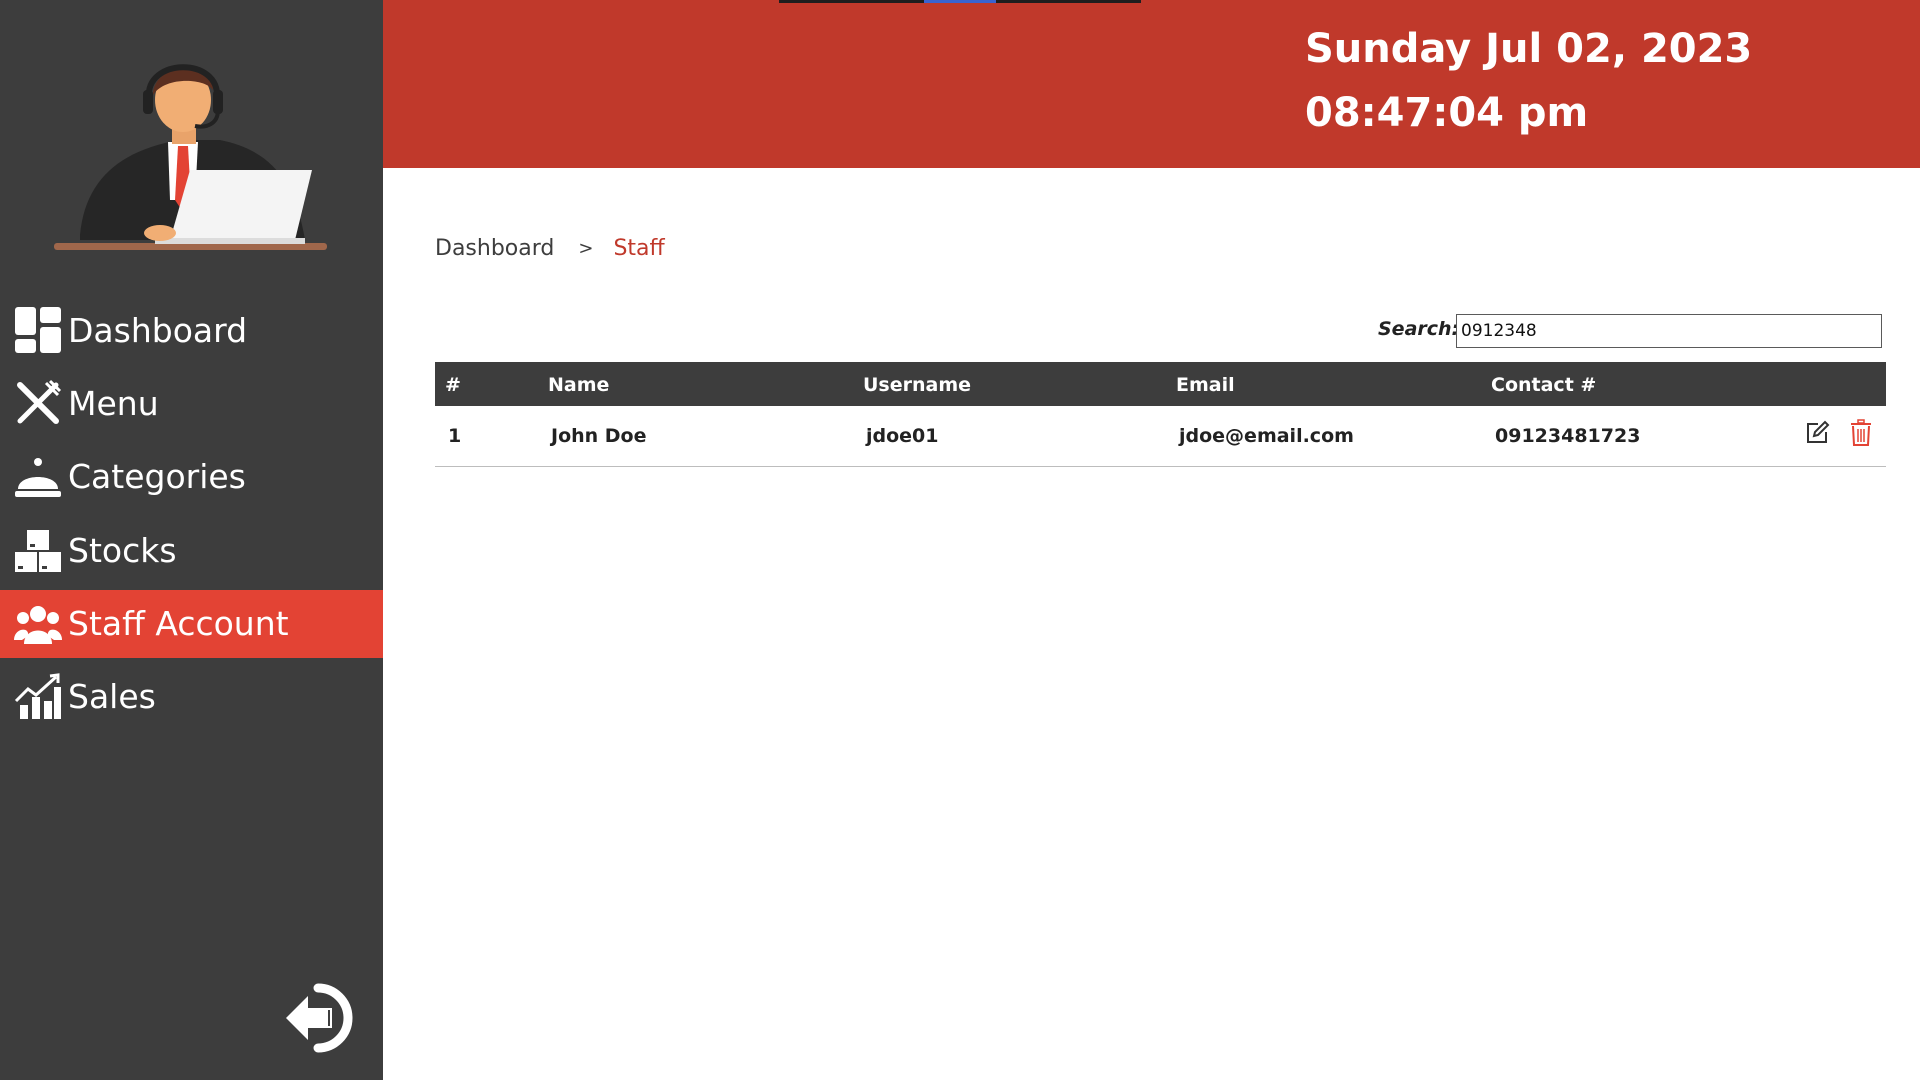 This screenshot has width=1920, height=1080. I want to click on cell-name: John Doe, so click(599, 436).